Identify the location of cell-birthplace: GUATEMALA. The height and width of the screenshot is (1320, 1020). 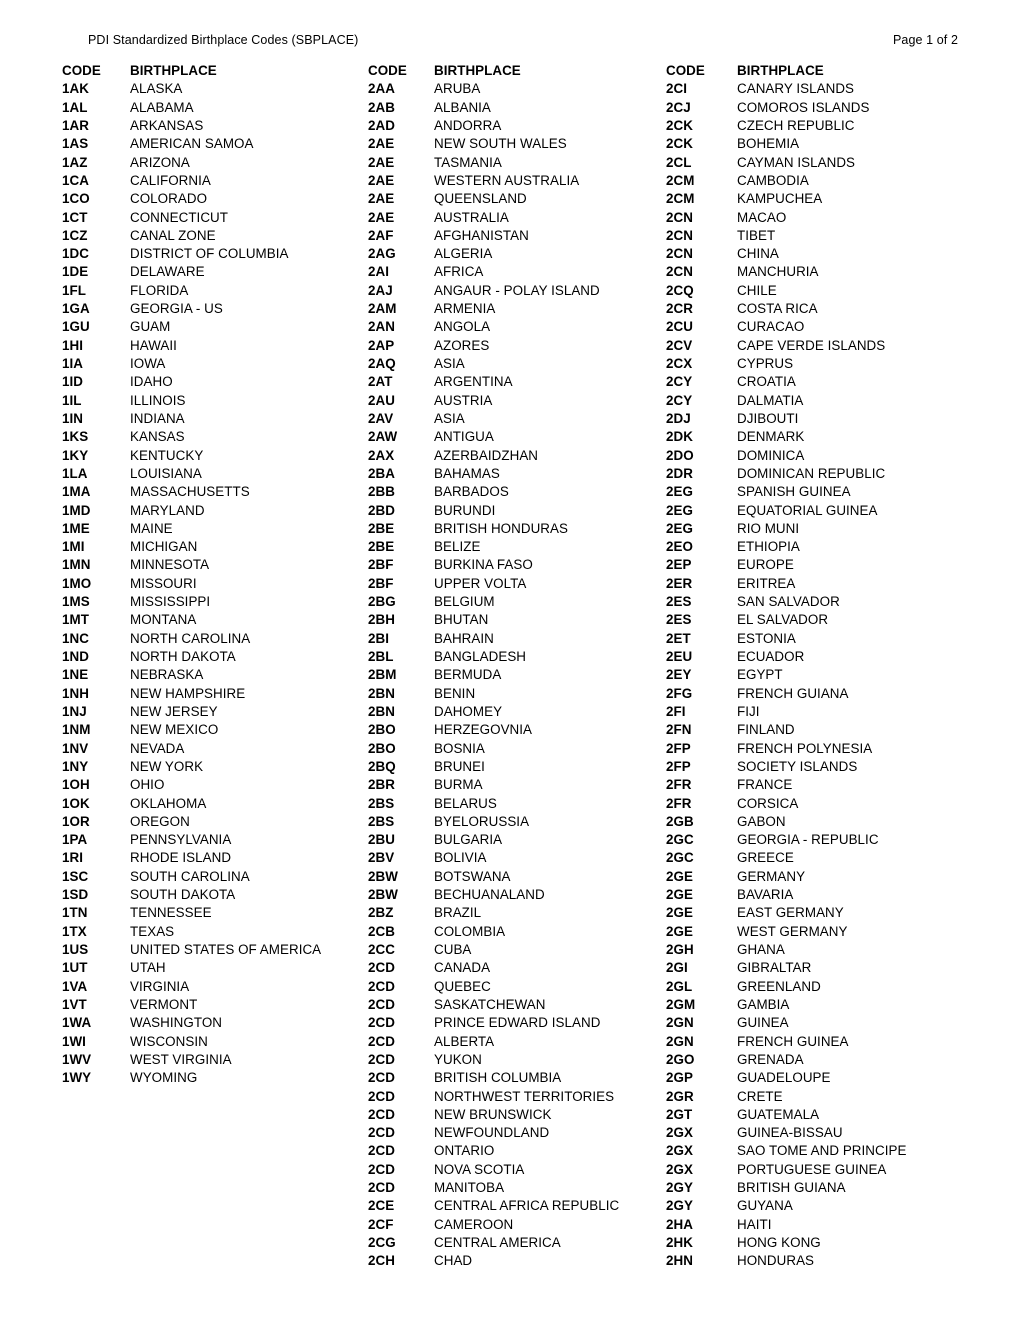
(778, 1114).